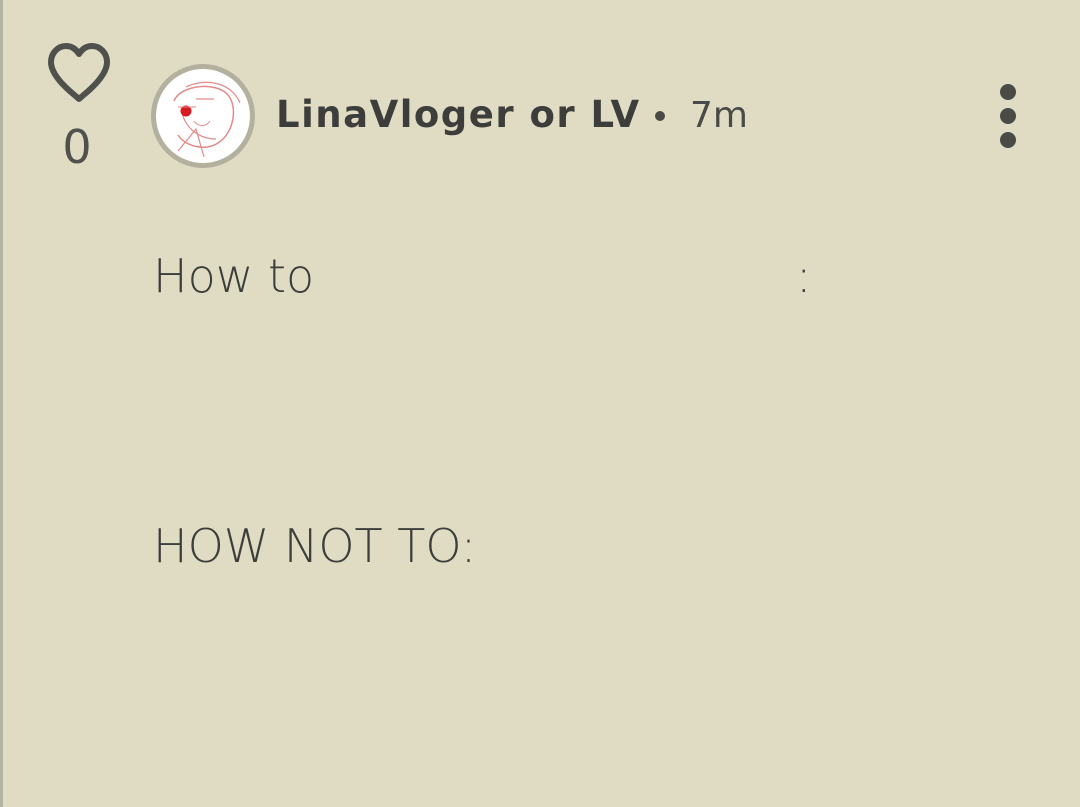 The height and width of the screenshot is (807, 1080). Describe the element at coordinates (719, 115) in the screenshot. I see `post-time: 7m` at that location.